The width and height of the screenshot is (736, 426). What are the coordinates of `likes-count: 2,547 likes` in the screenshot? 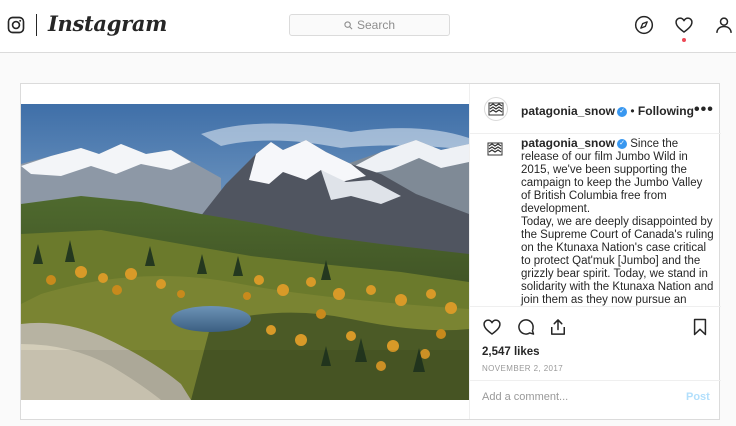 It's located at (511, 352).